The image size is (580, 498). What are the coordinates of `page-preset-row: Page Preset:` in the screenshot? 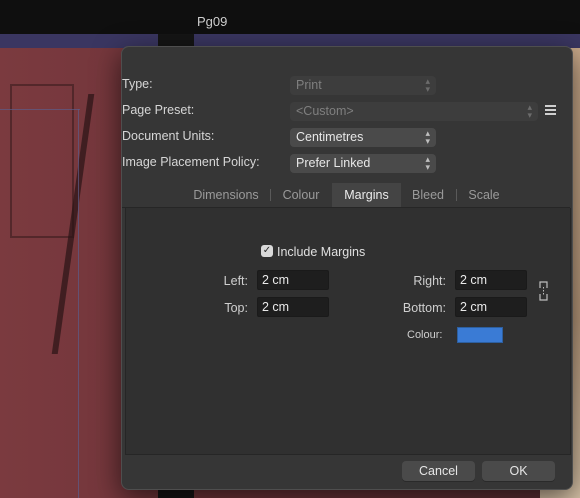 It's located at (203, 113).